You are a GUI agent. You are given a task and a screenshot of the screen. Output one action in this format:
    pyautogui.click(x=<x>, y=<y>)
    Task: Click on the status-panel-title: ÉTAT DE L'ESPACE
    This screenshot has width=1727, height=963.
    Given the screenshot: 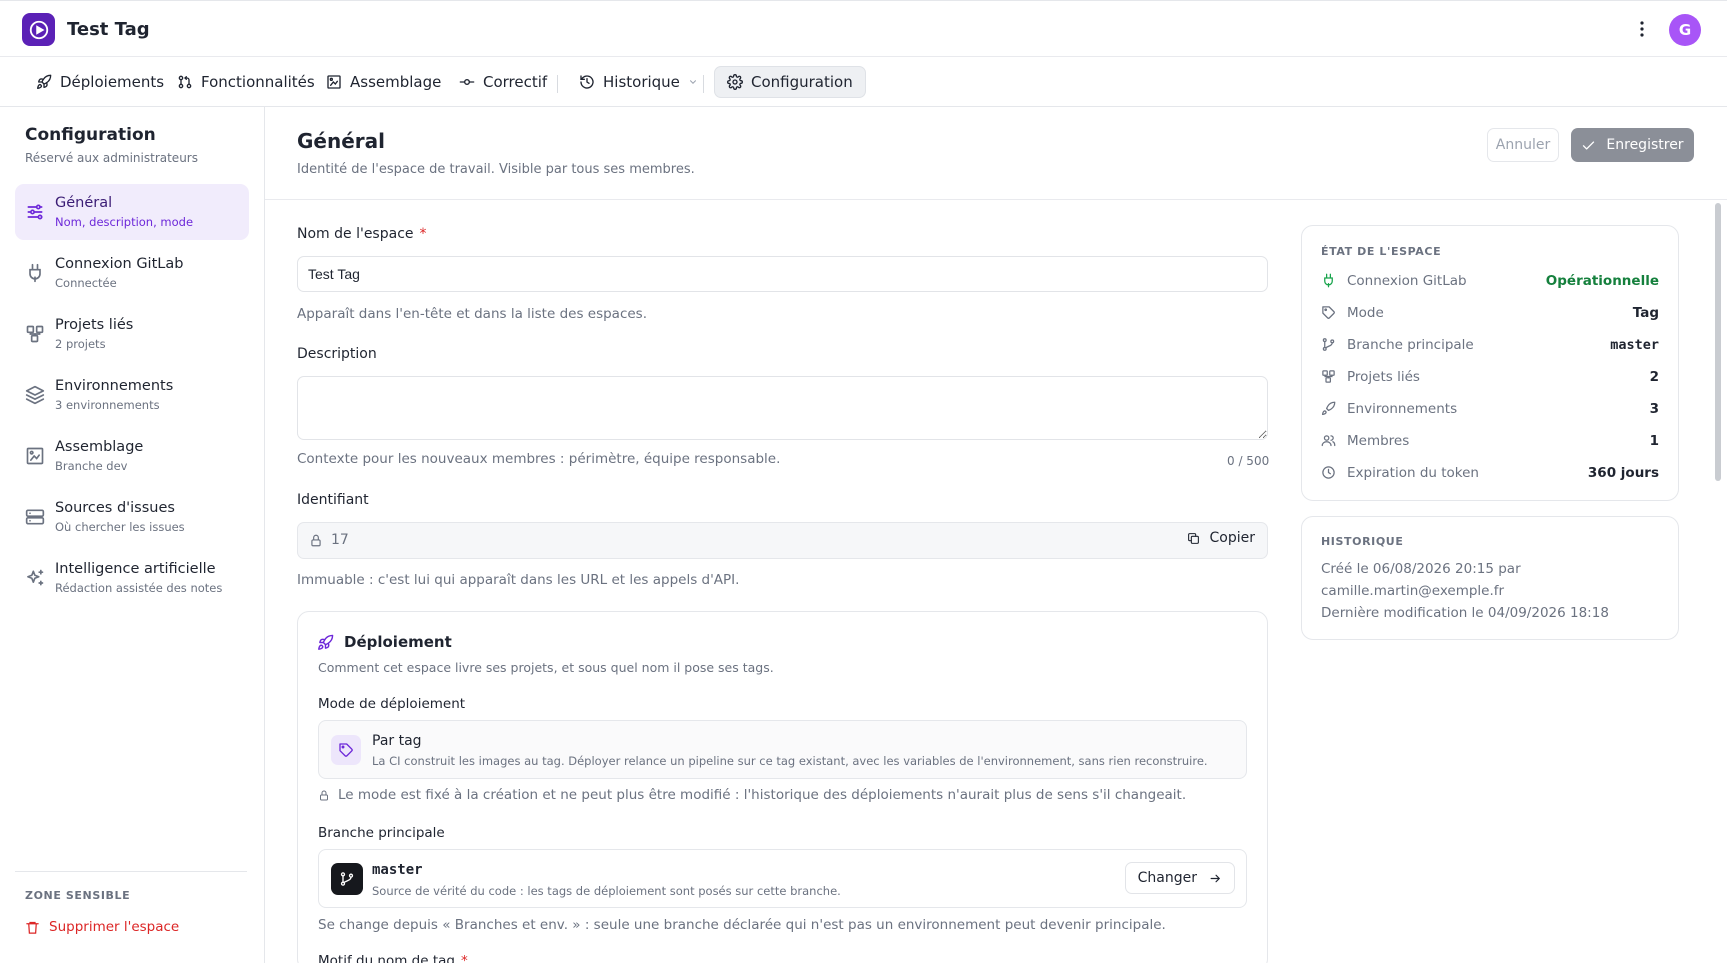 What is the action you would take?
    pyautogui.click(x=1381, y=251)
    